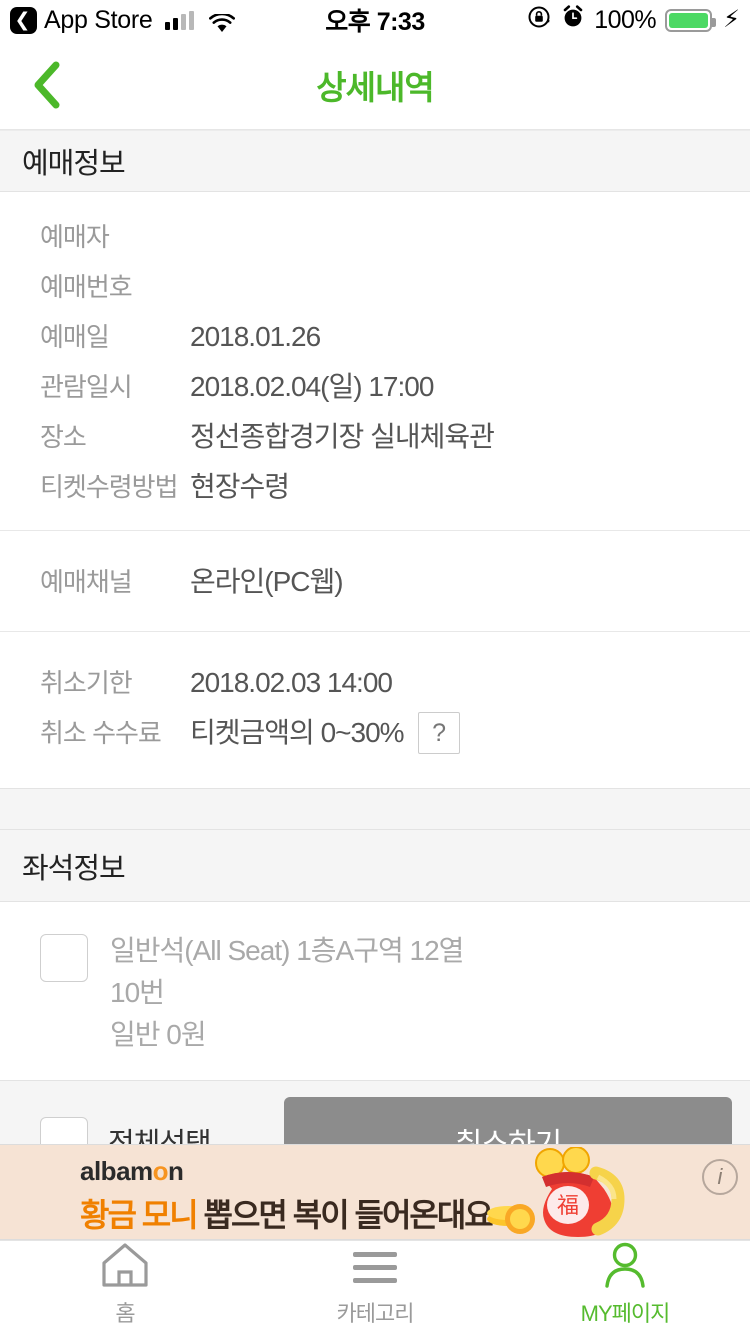 Image resolution: width=750 pixels, height=1334 pixels. Describe the element at coordinates (109, 487) in the screenshot. I see `row-label: 티켓수령방법` at that location.